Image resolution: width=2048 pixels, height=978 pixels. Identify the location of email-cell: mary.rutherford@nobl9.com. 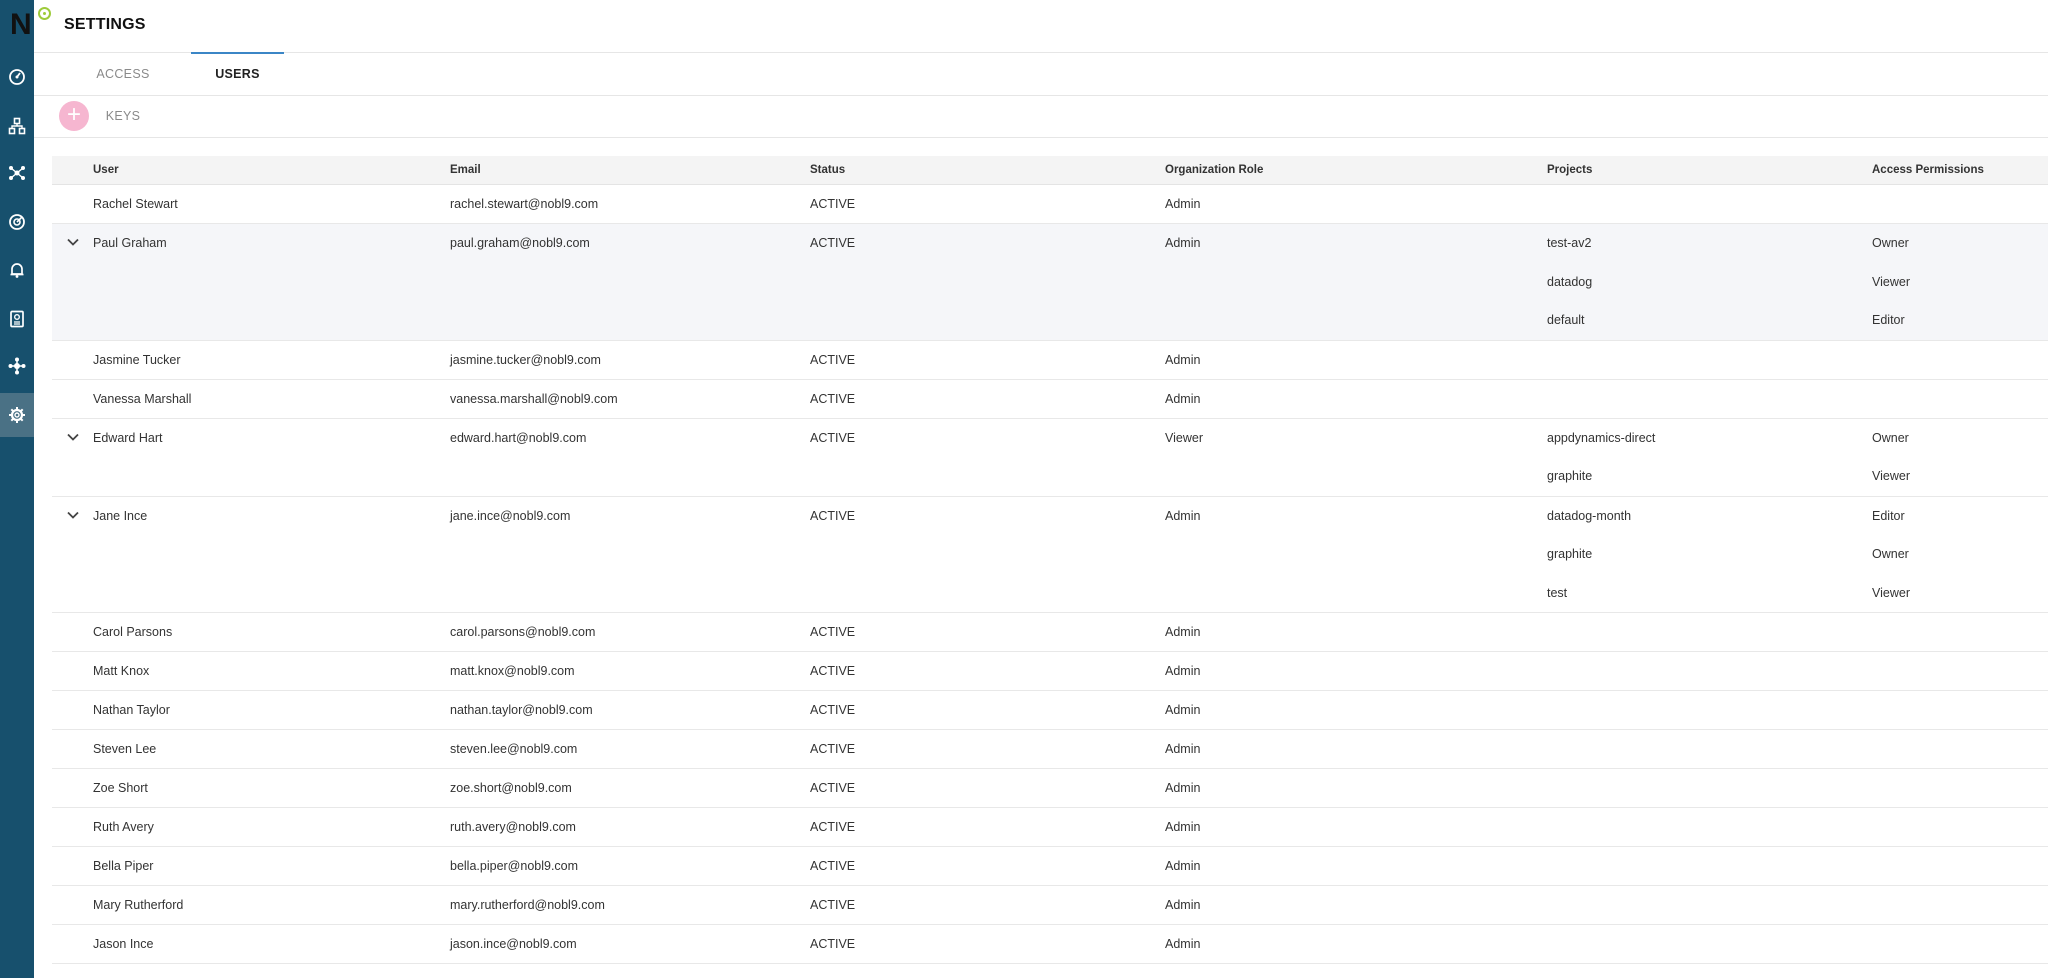
(527, 905).